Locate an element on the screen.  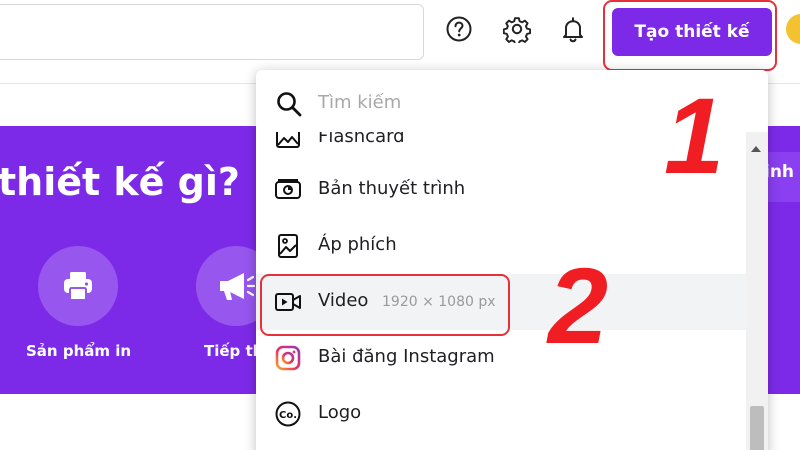
hero-title: thiết kế gì? is located at coordinates (120, 182).